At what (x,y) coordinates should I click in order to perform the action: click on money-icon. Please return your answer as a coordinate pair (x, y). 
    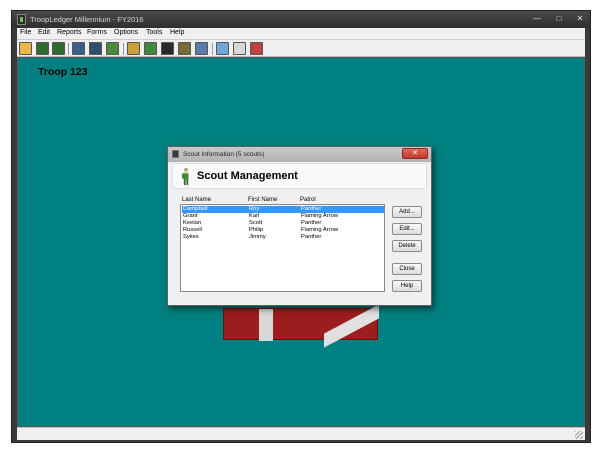
    Looking at the image, I should click on (112, 48).